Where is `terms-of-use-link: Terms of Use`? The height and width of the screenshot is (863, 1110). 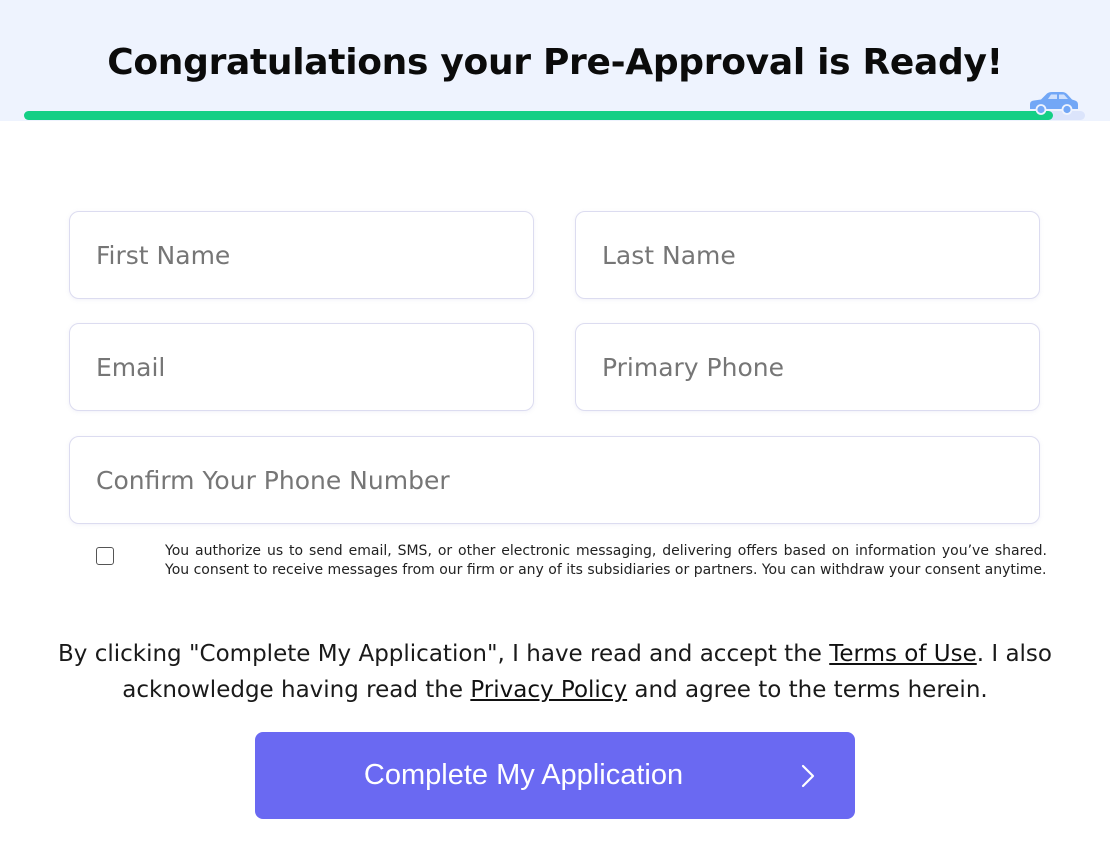
terms-of-use-link: Terms of Use is located at coordinates (903, 654).